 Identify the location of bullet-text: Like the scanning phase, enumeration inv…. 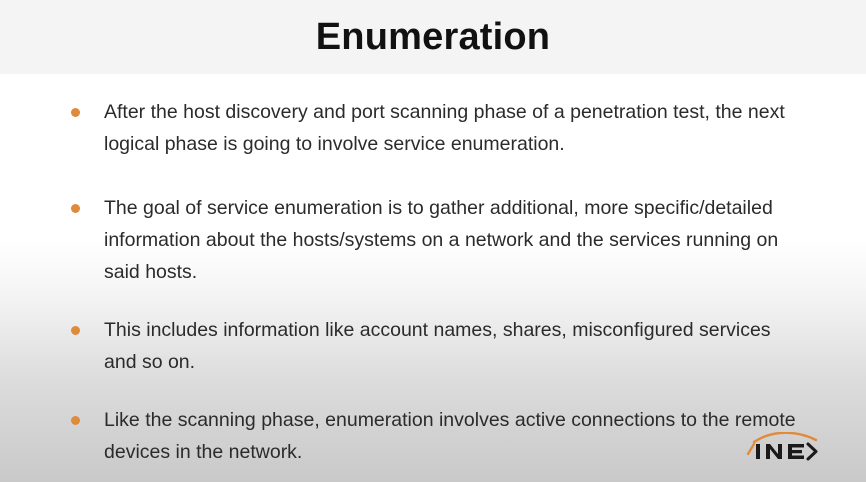
(450, 436).